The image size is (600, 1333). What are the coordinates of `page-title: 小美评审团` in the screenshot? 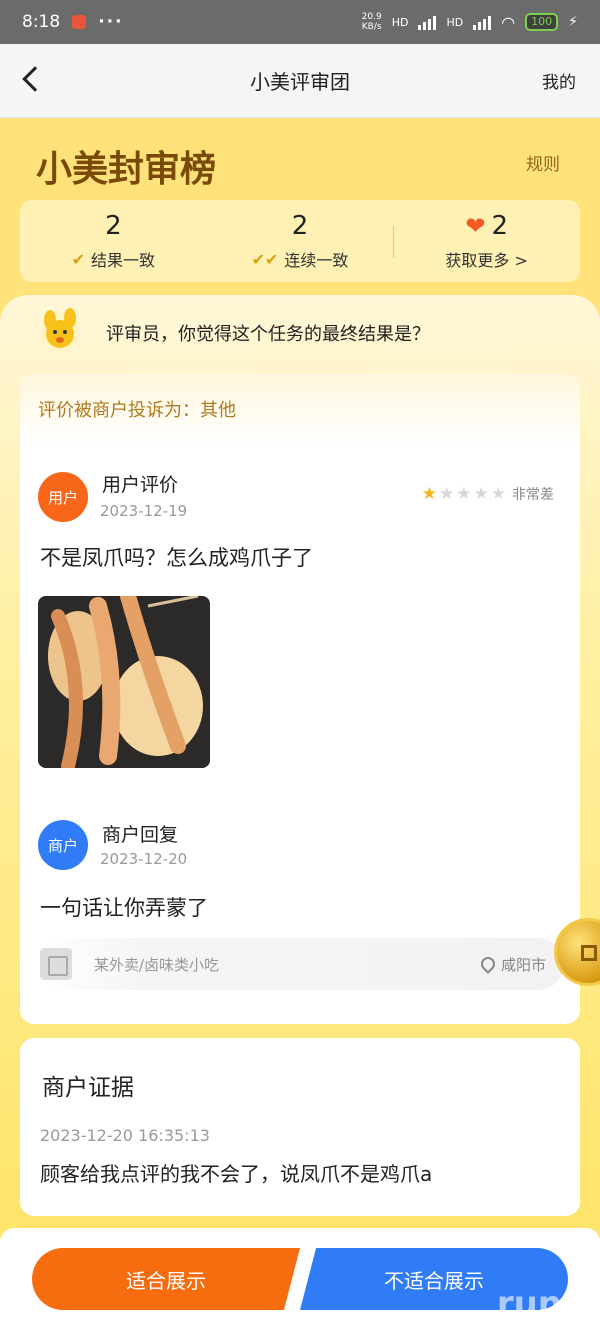 It's located at (300, 82).